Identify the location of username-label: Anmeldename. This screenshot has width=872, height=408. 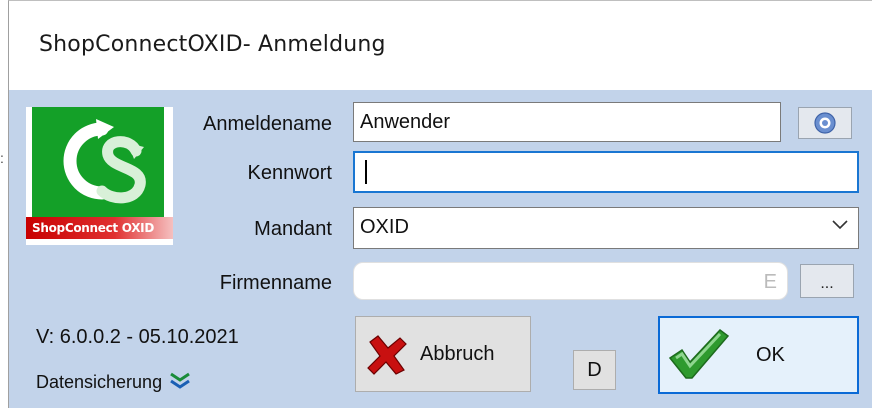
(267, 124).